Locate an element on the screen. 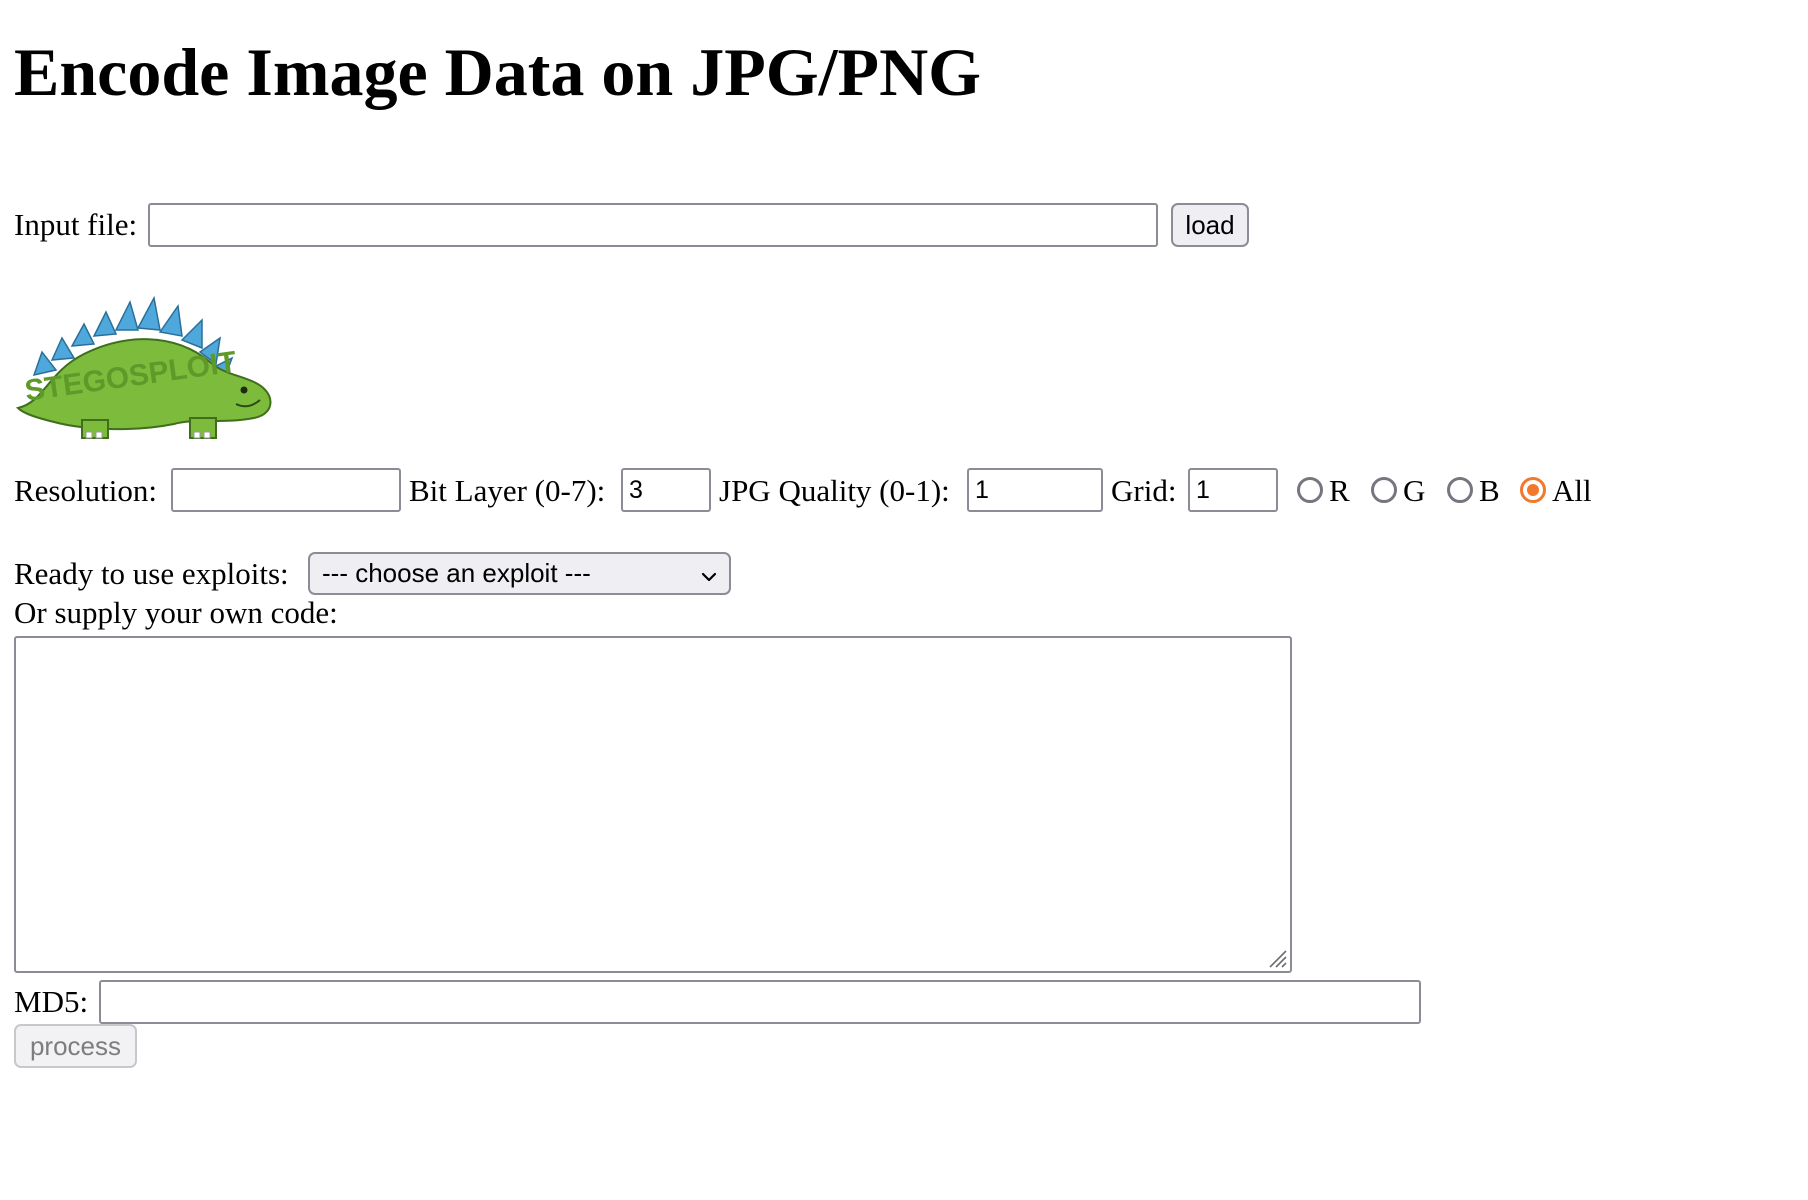 The image size is (1808, 1200). input-file-label: Input file: is located at coordinates (76, 224).